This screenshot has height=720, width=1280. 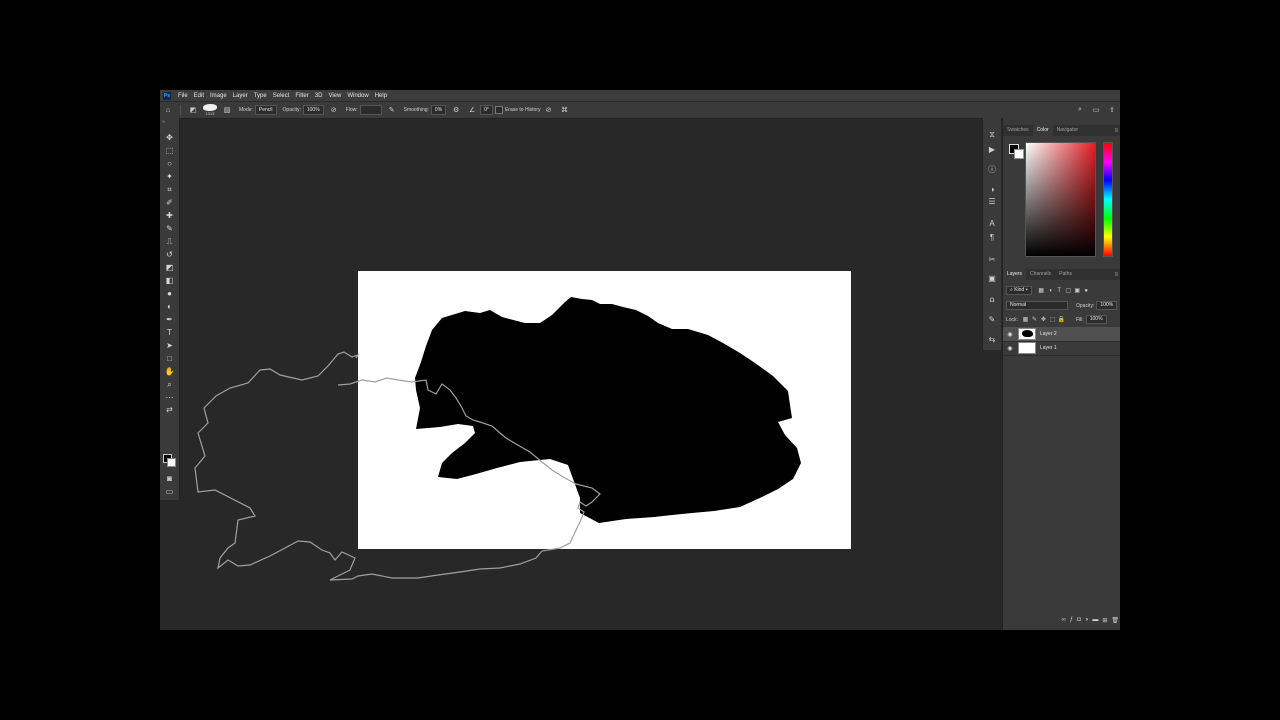 I want to click on pressure-opacity-icon: ⊘, so click(x=334, y=110).